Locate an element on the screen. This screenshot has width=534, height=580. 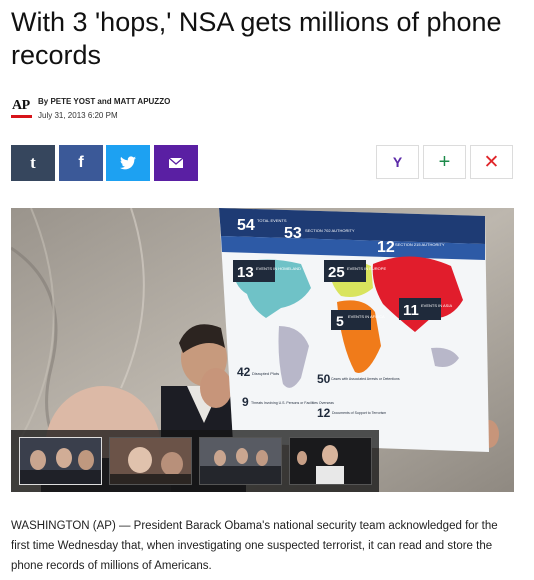
svg-text: SECTION 702 AUTHORITY is located at coordinates (330, 230).